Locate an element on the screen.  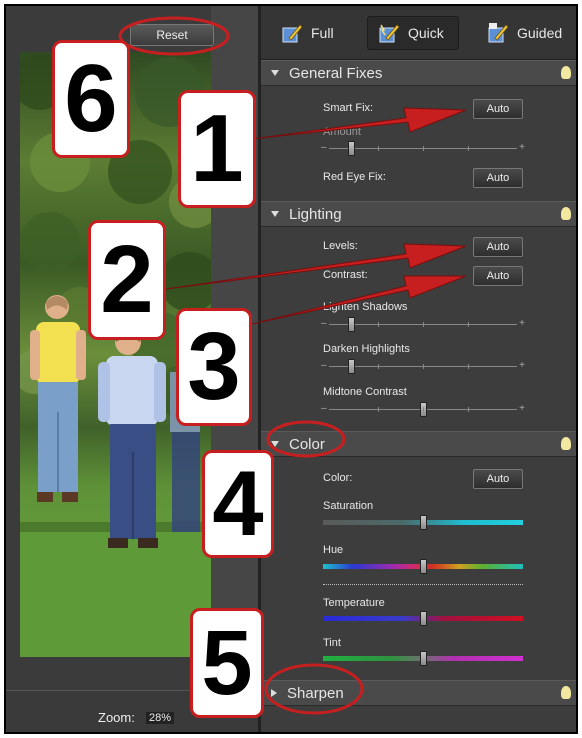
levels-auto-button: Auto is located at coordinates (498, 247).